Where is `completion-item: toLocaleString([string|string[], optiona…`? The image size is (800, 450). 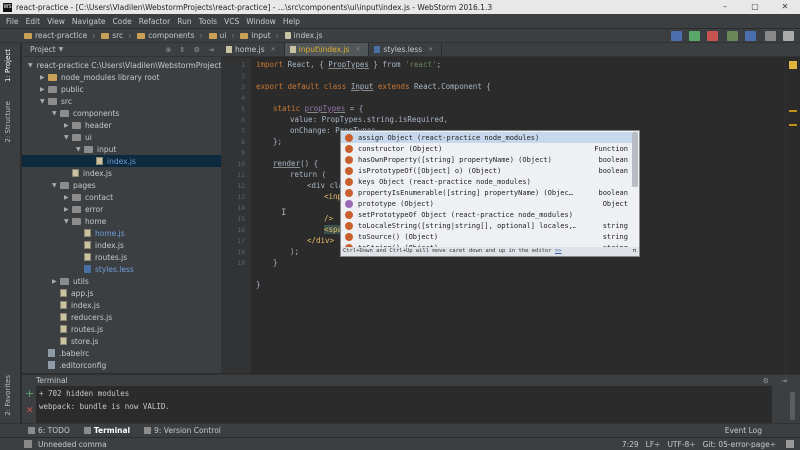
completion-item: toLocaleString([string|string[], optiona… is located at coordinates (486, 225).